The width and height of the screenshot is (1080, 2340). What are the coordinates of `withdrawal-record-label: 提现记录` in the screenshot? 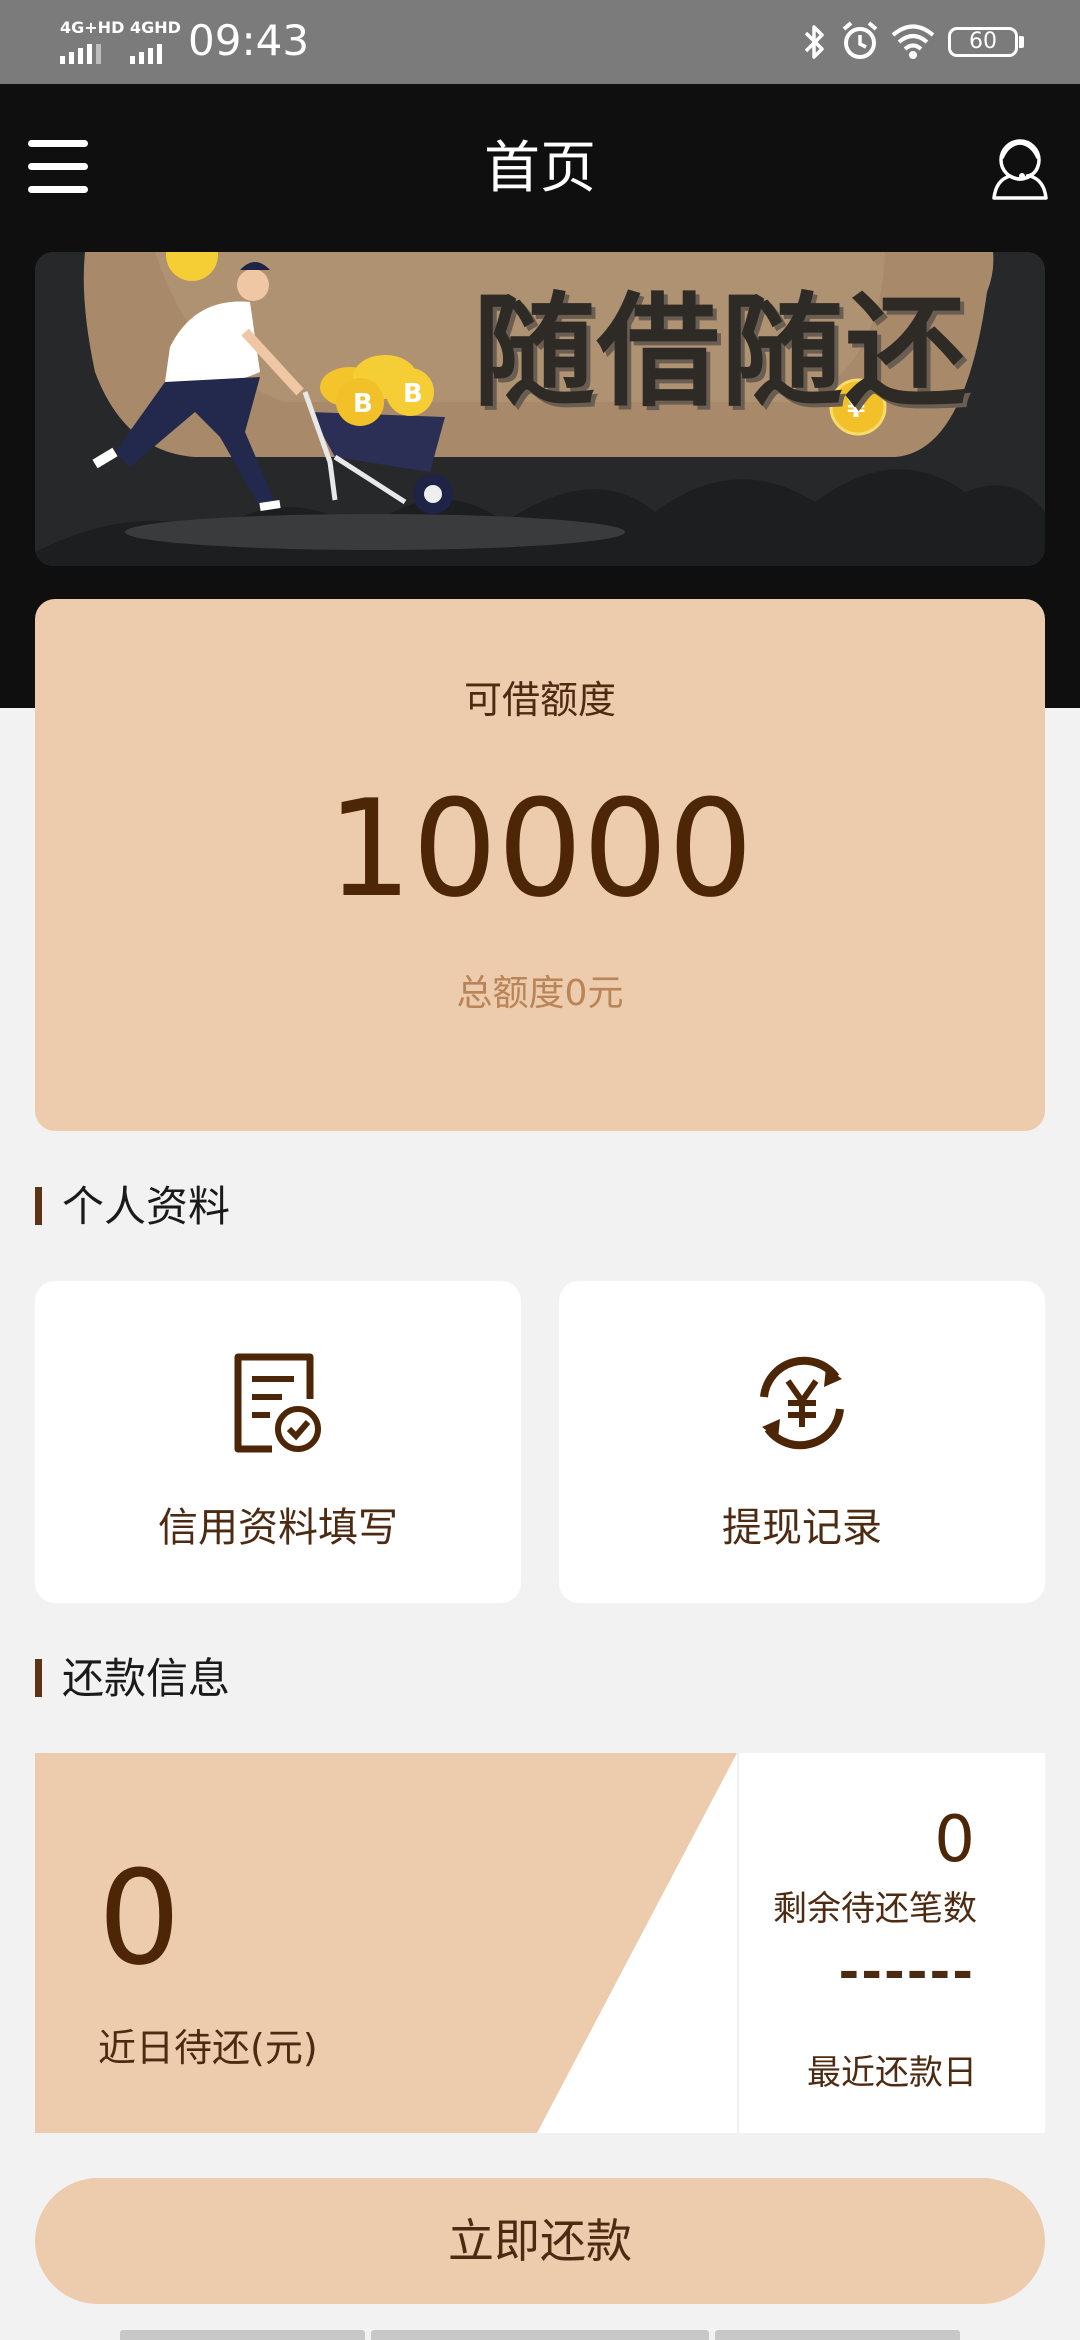 It's located at (802, 1528).